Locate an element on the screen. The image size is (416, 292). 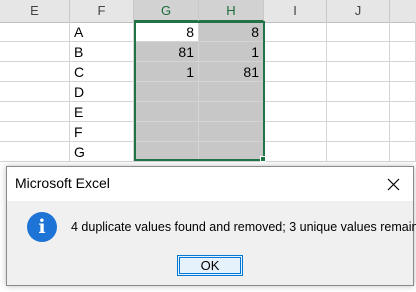
column-header-row: E F G H I J is located at coordinates (208, 11).